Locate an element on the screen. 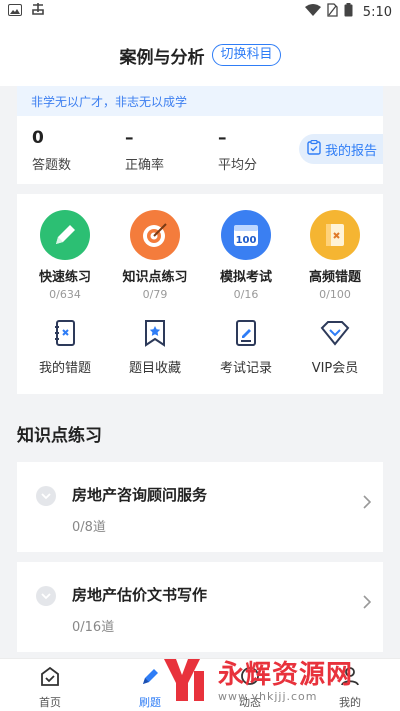 This screenshot has height=711, width=400. page-title: 案例与分析 is located at coordinates (162, 57).